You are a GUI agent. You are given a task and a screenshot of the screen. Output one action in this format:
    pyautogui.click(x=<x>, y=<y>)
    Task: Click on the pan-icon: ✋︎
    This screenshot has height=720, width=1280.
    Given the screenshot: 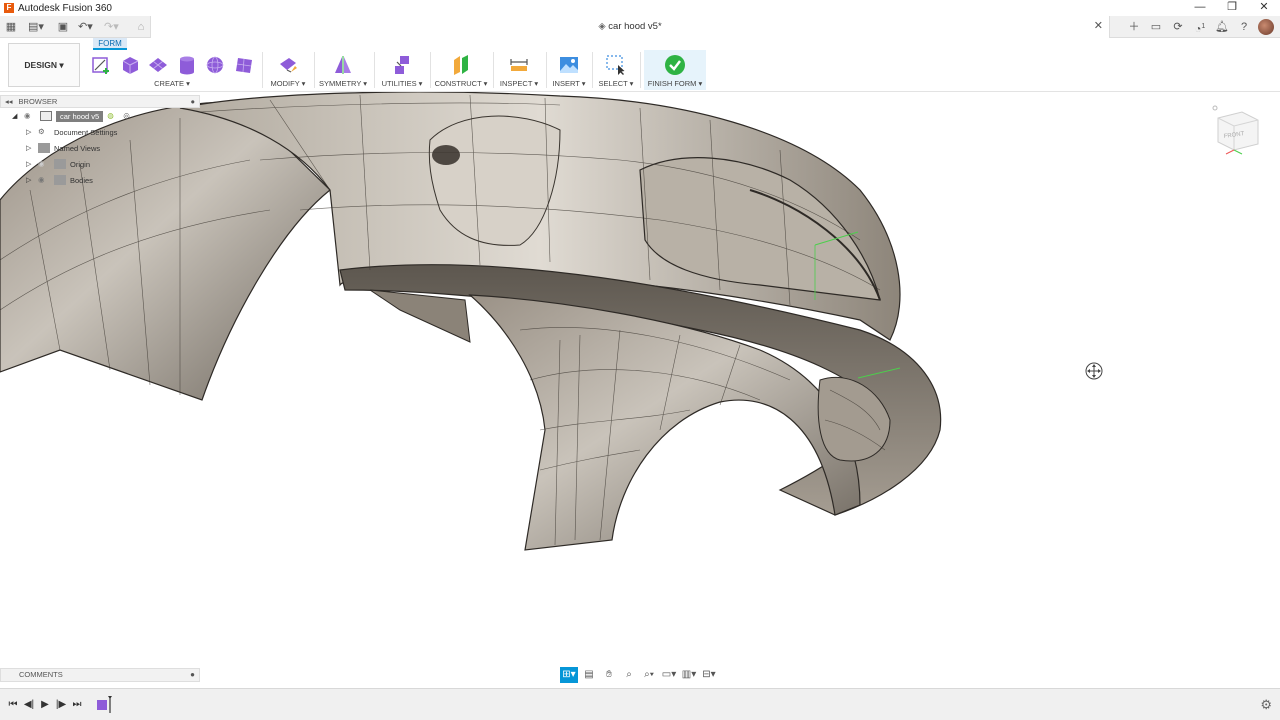 What is the action you would take?
    pyautogui.click(x=609, y=675)
    